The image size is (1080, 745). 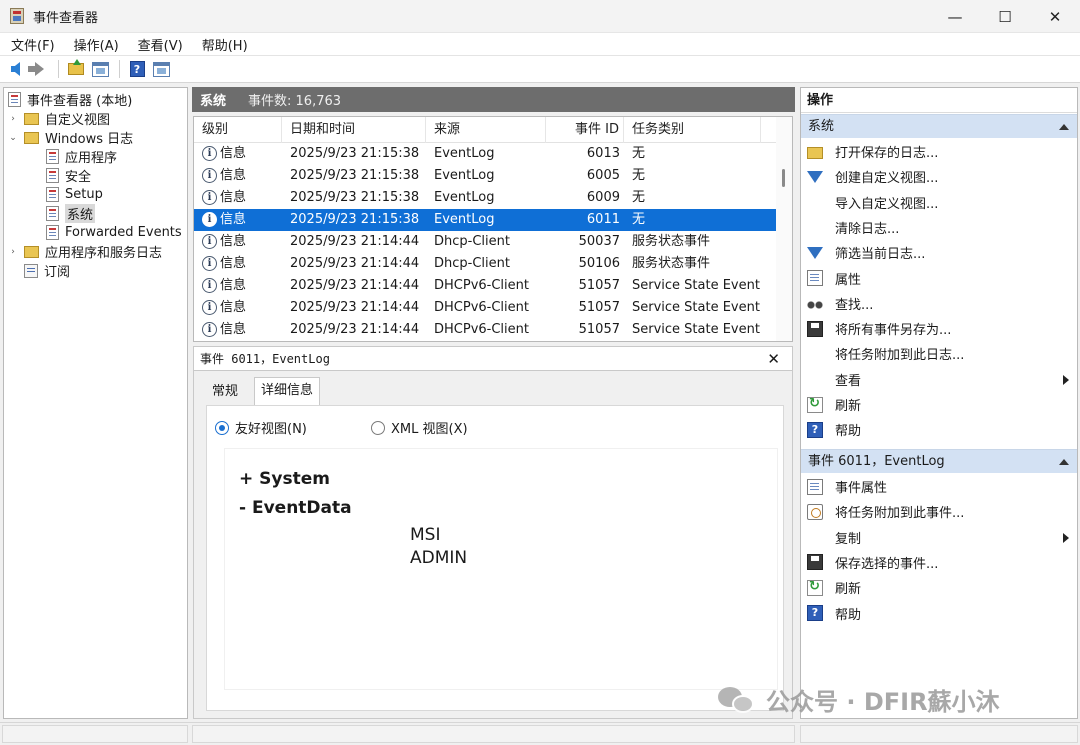 What do you see at coordinates (540, 733) in the screenshot?
I see `status-bar` at bounding box center [540, 733].